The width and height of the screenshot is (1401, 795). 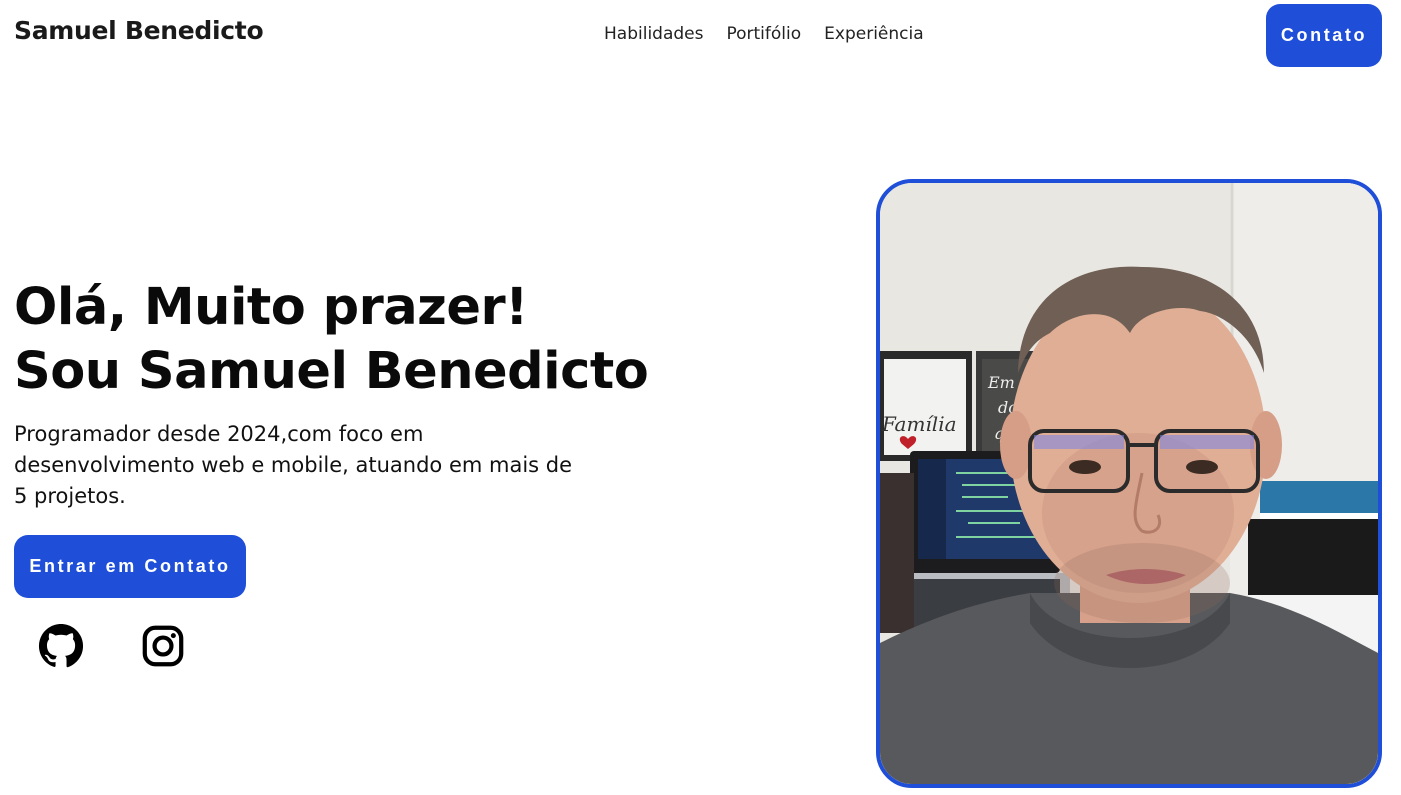 What do you see at coordinates (331, 371) in the screenshot?
I see `hero-title-line-2: Sou Samuel Benedicto` at bounding box center [331, 371].